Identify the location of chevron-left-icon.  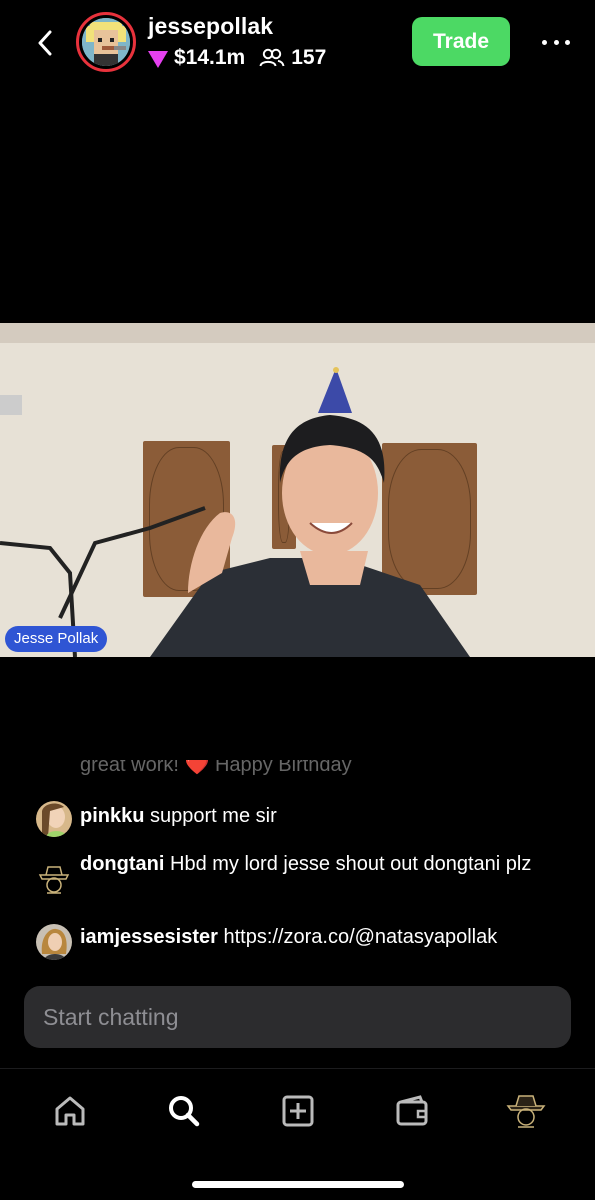
(45, 43).